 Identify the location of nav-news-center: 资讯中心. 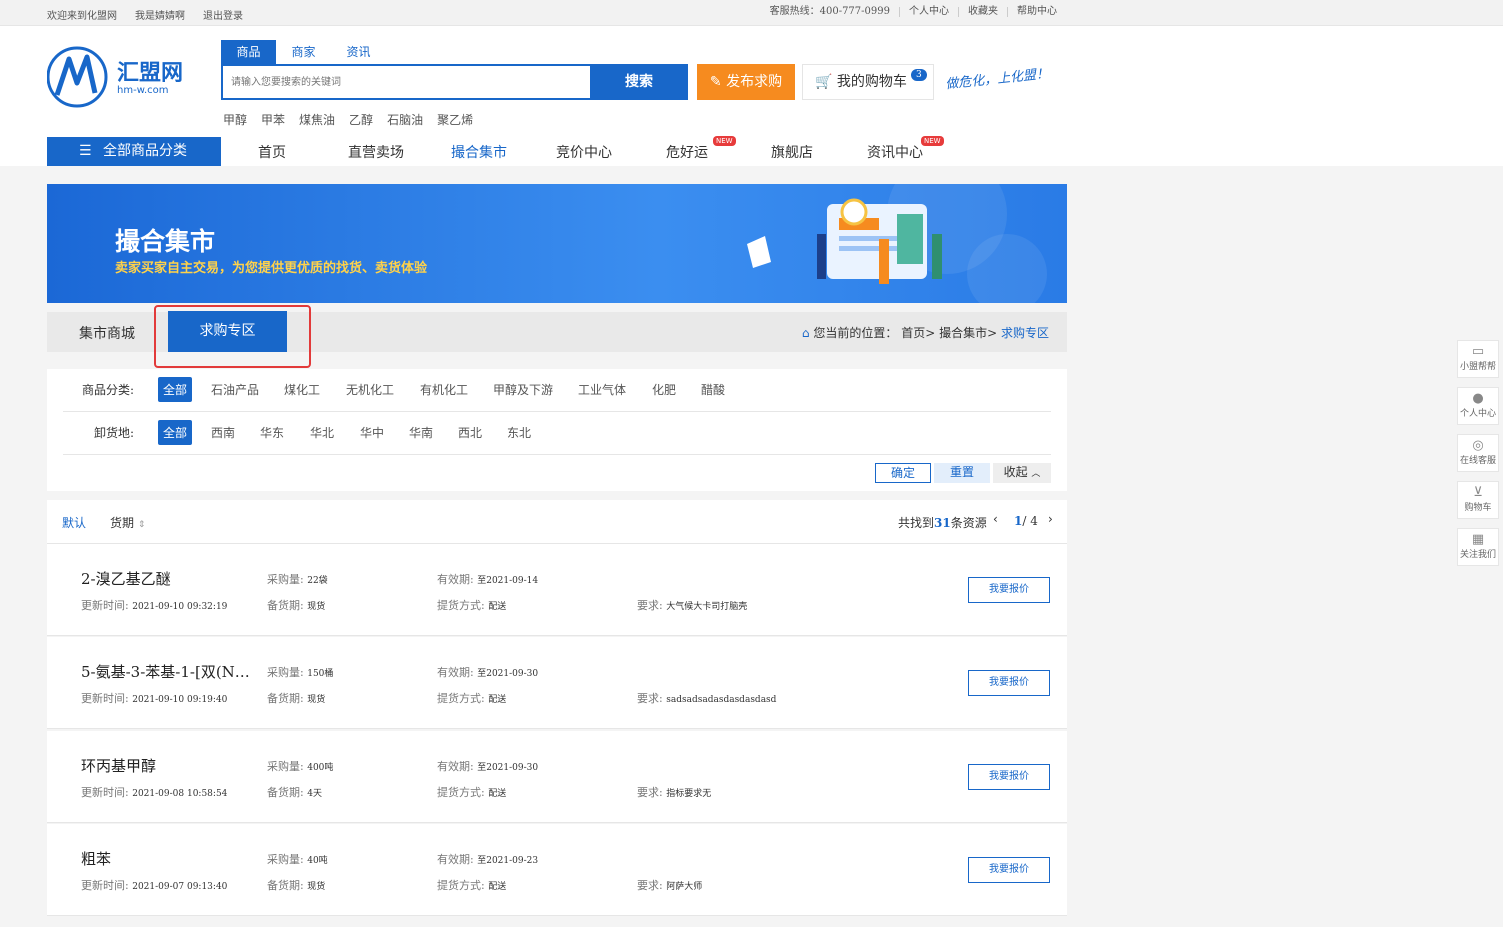
(895, 152).